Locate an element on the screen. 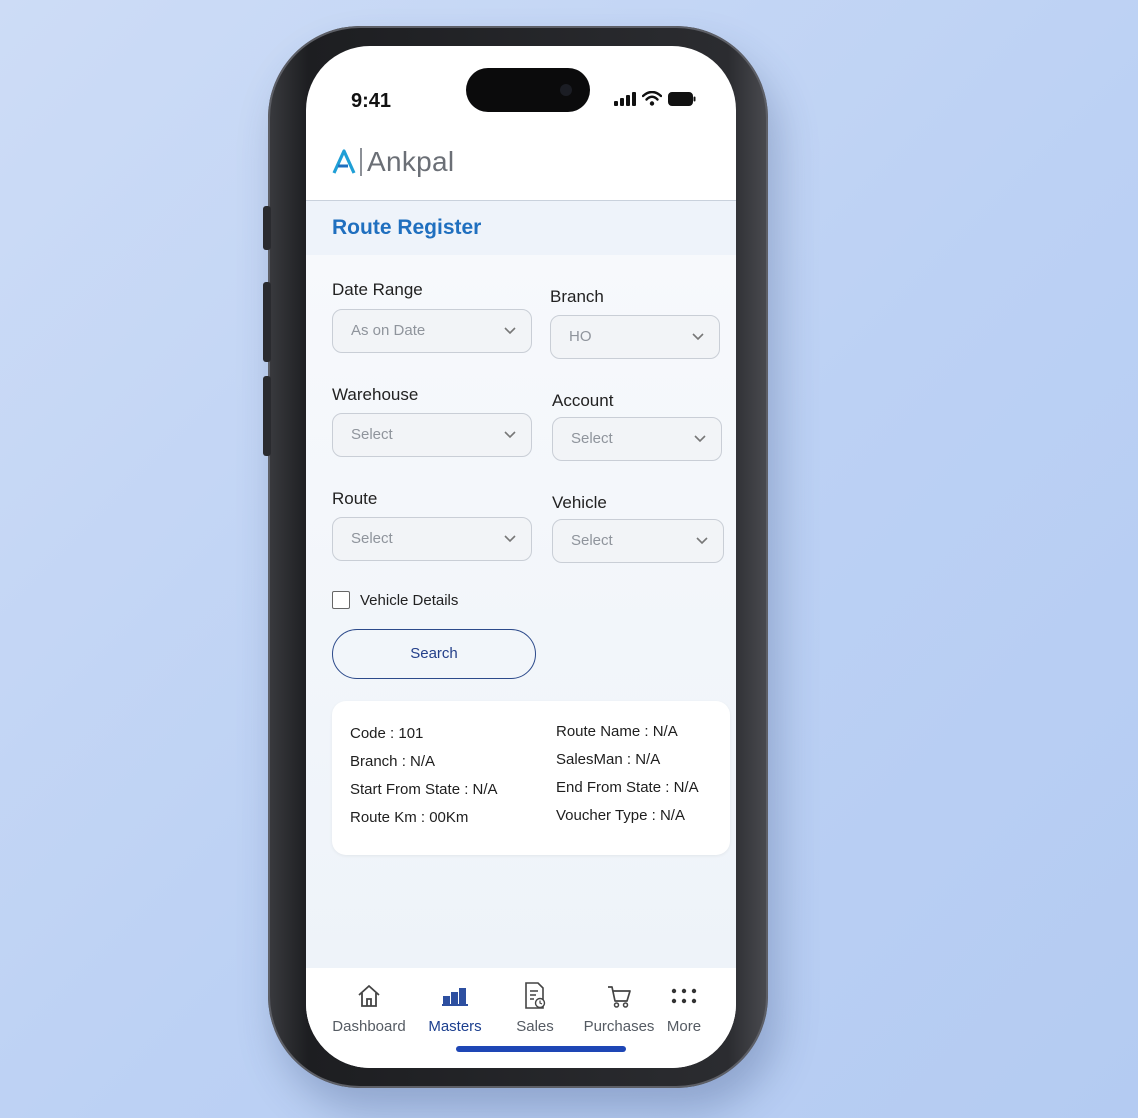  ankpal-logo-icon is located at coordinates (344, 161).